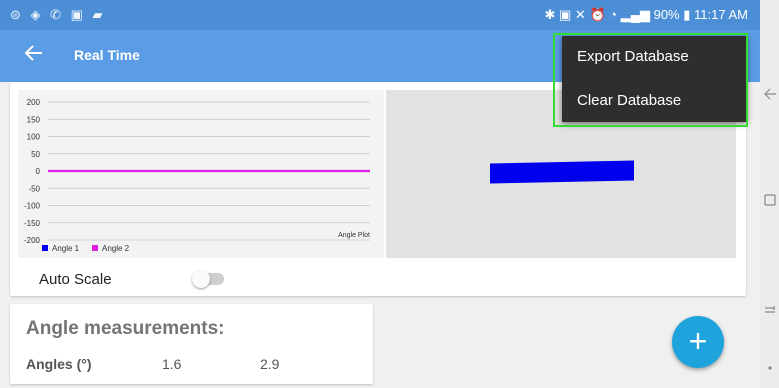 The height and width of the screenshot is (388, 779). Describe the element at coordinates (172, 364) in the screenshot. I see `angle-1-value: 1.6` at that location.